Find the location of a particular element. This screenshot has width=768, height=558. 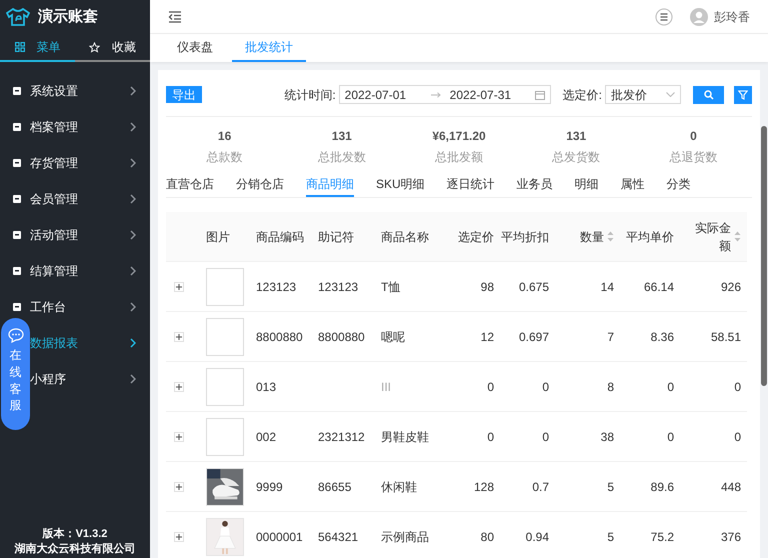

table-cell: 926 is located at coordinates (730, 287).